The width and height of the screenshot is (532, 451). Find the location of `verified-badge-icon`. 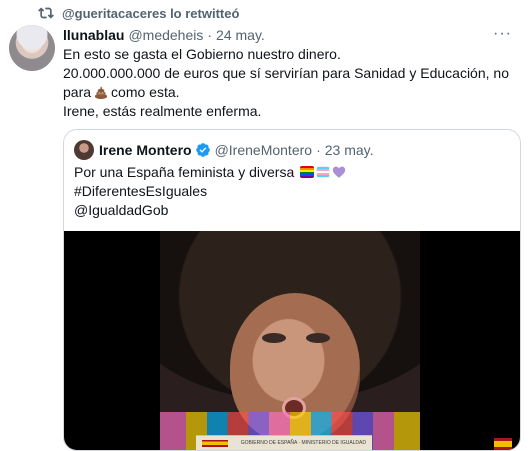

verified-badge-icon is located at coordinates (202, 150).